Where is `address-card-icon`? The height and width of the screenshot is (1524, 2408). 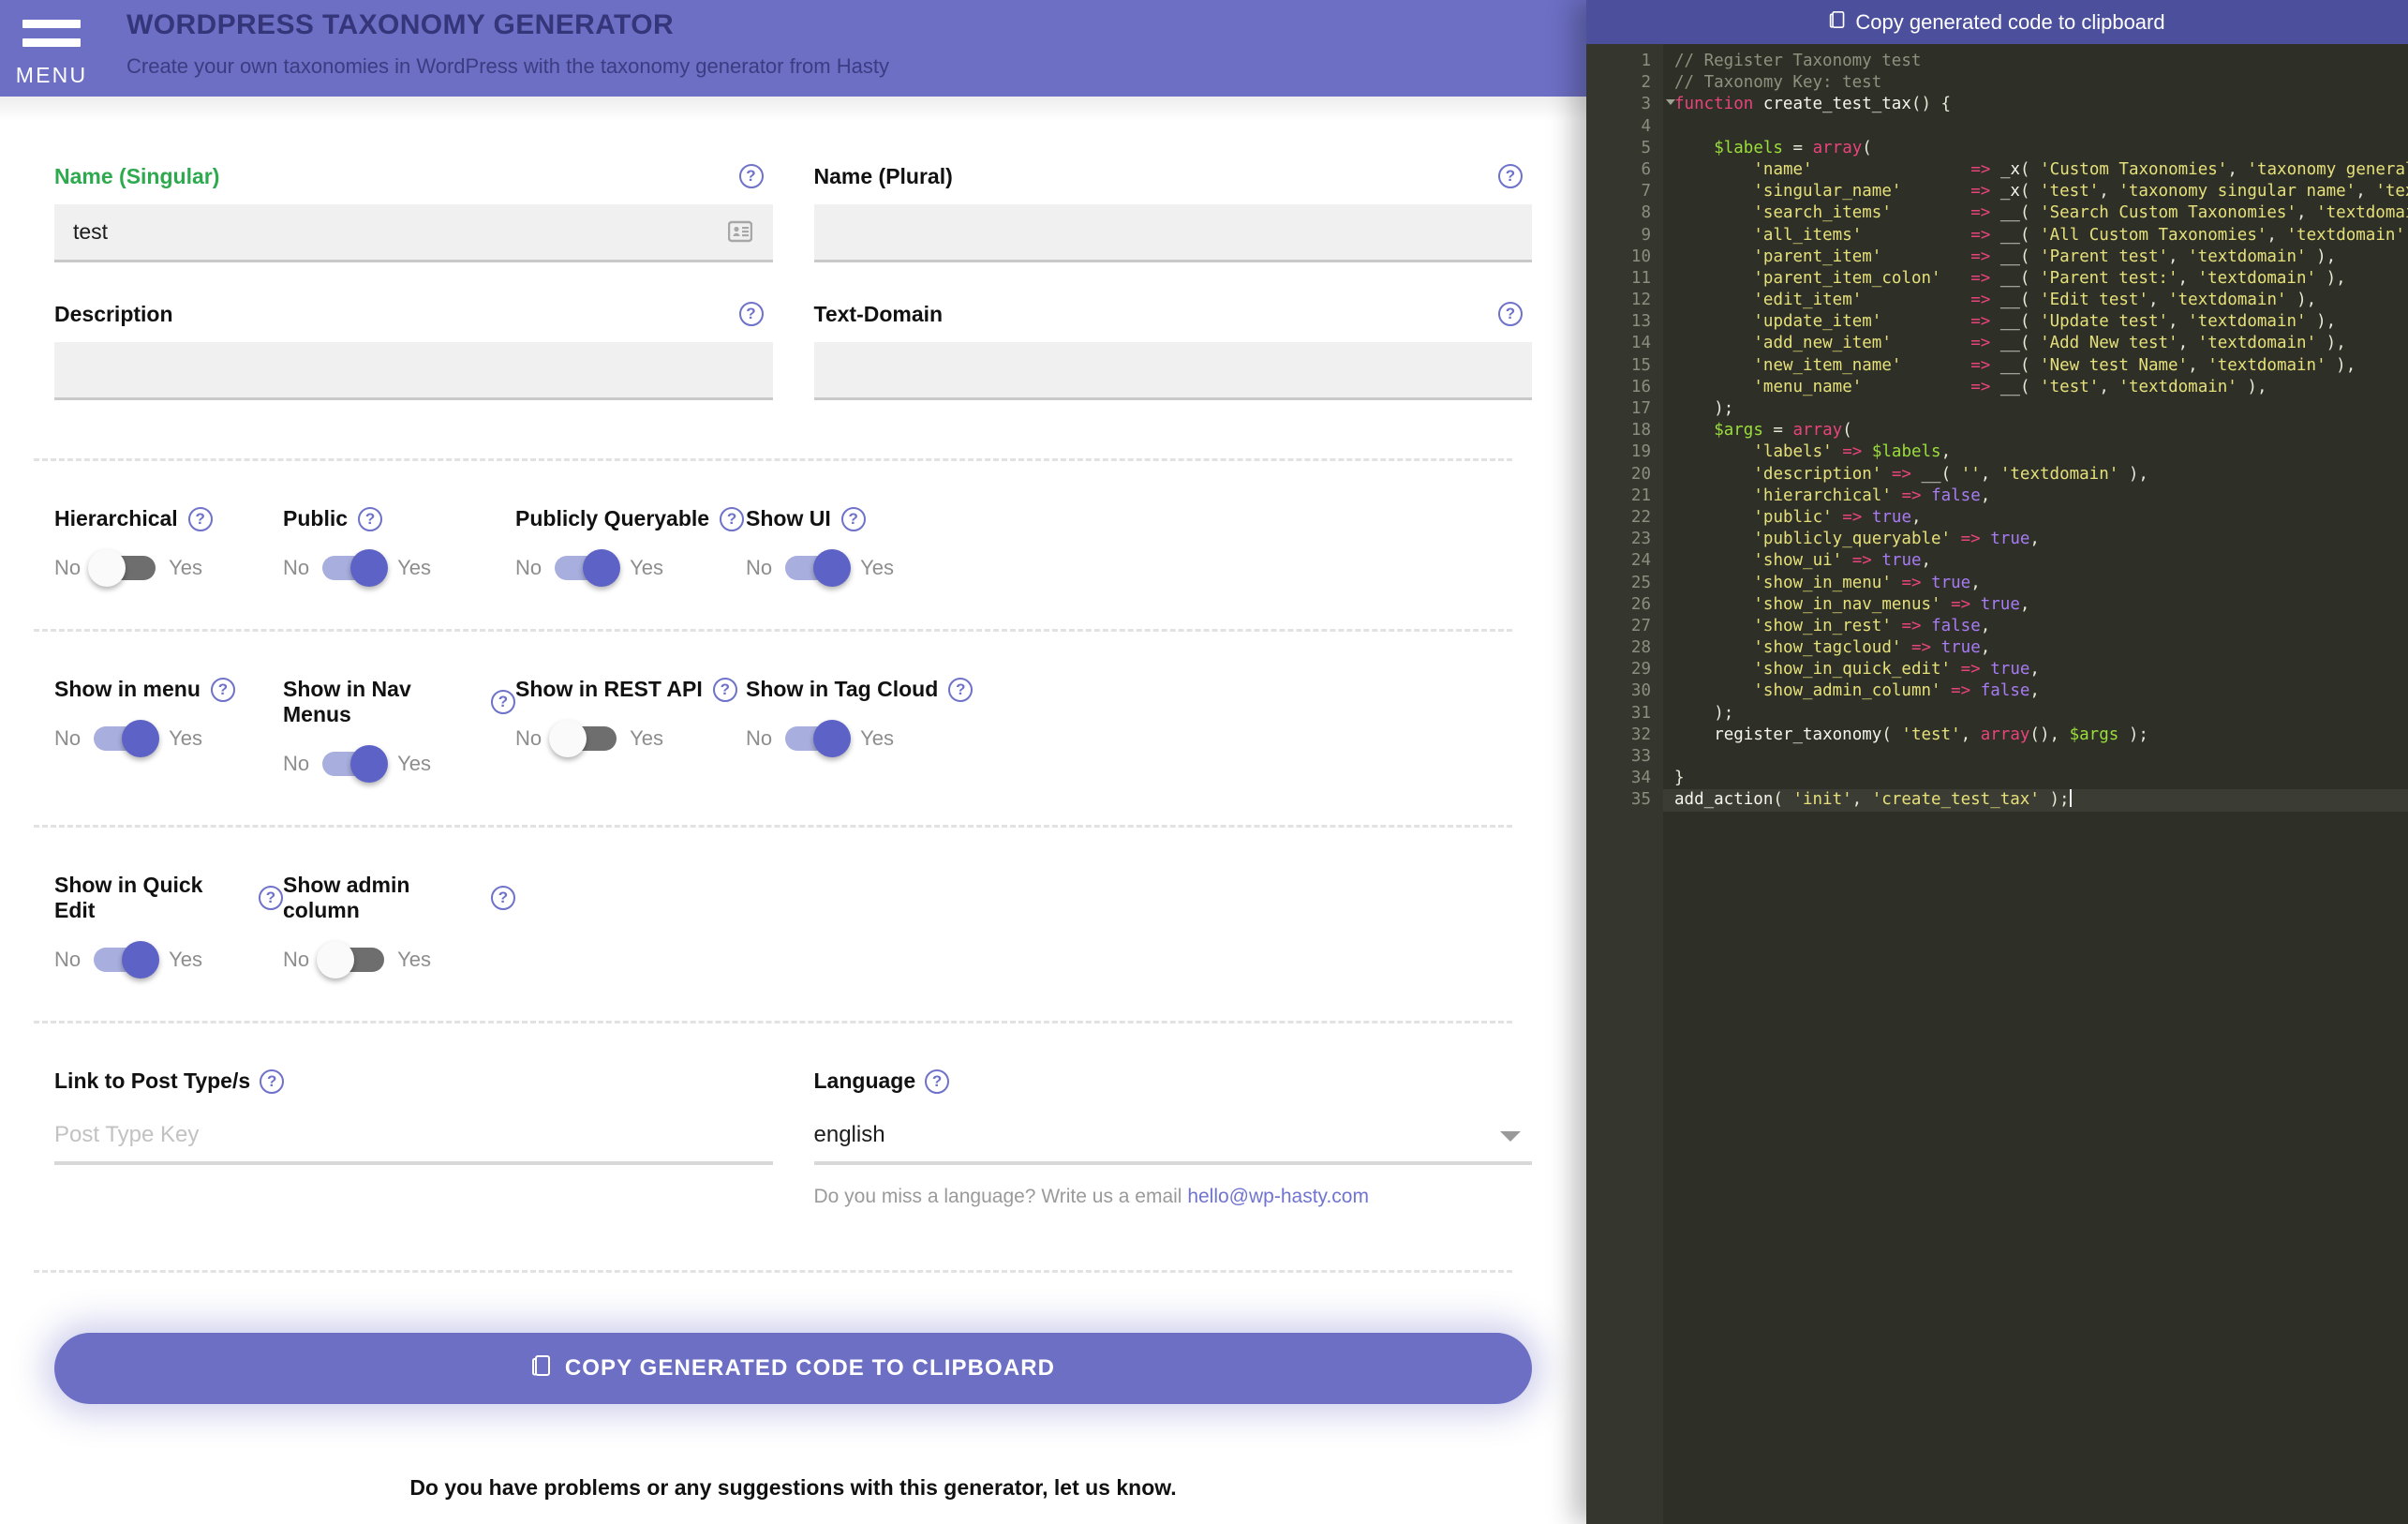 address-card-icon is located at coordinates (739, 234).